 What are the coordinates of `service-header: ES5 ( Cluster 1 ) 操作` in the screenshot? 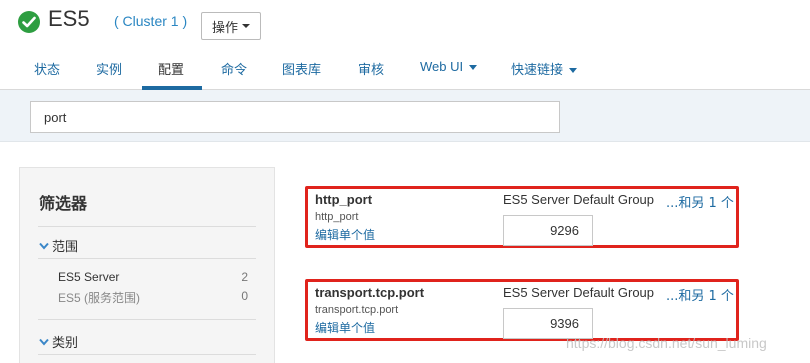 It's located at (405, 22).